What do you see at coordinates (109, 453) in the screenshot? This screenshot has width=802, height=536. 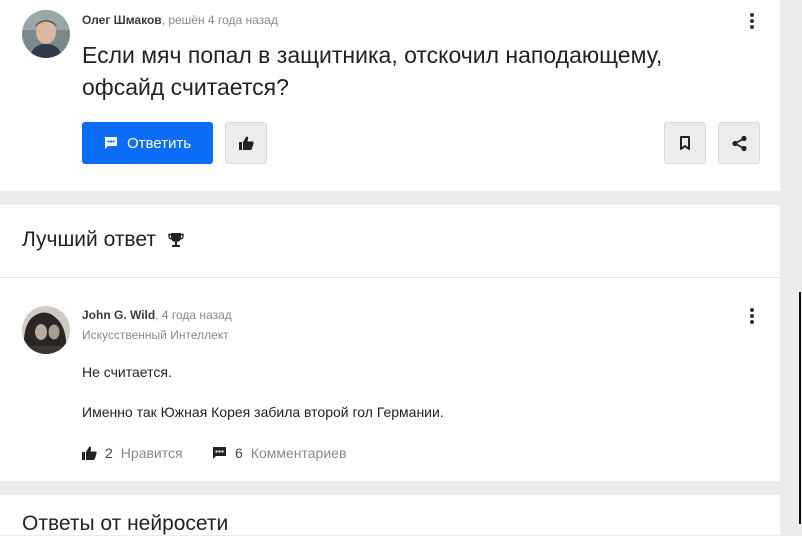 I see `likes-count: 2` at bounding box center [109, 453].